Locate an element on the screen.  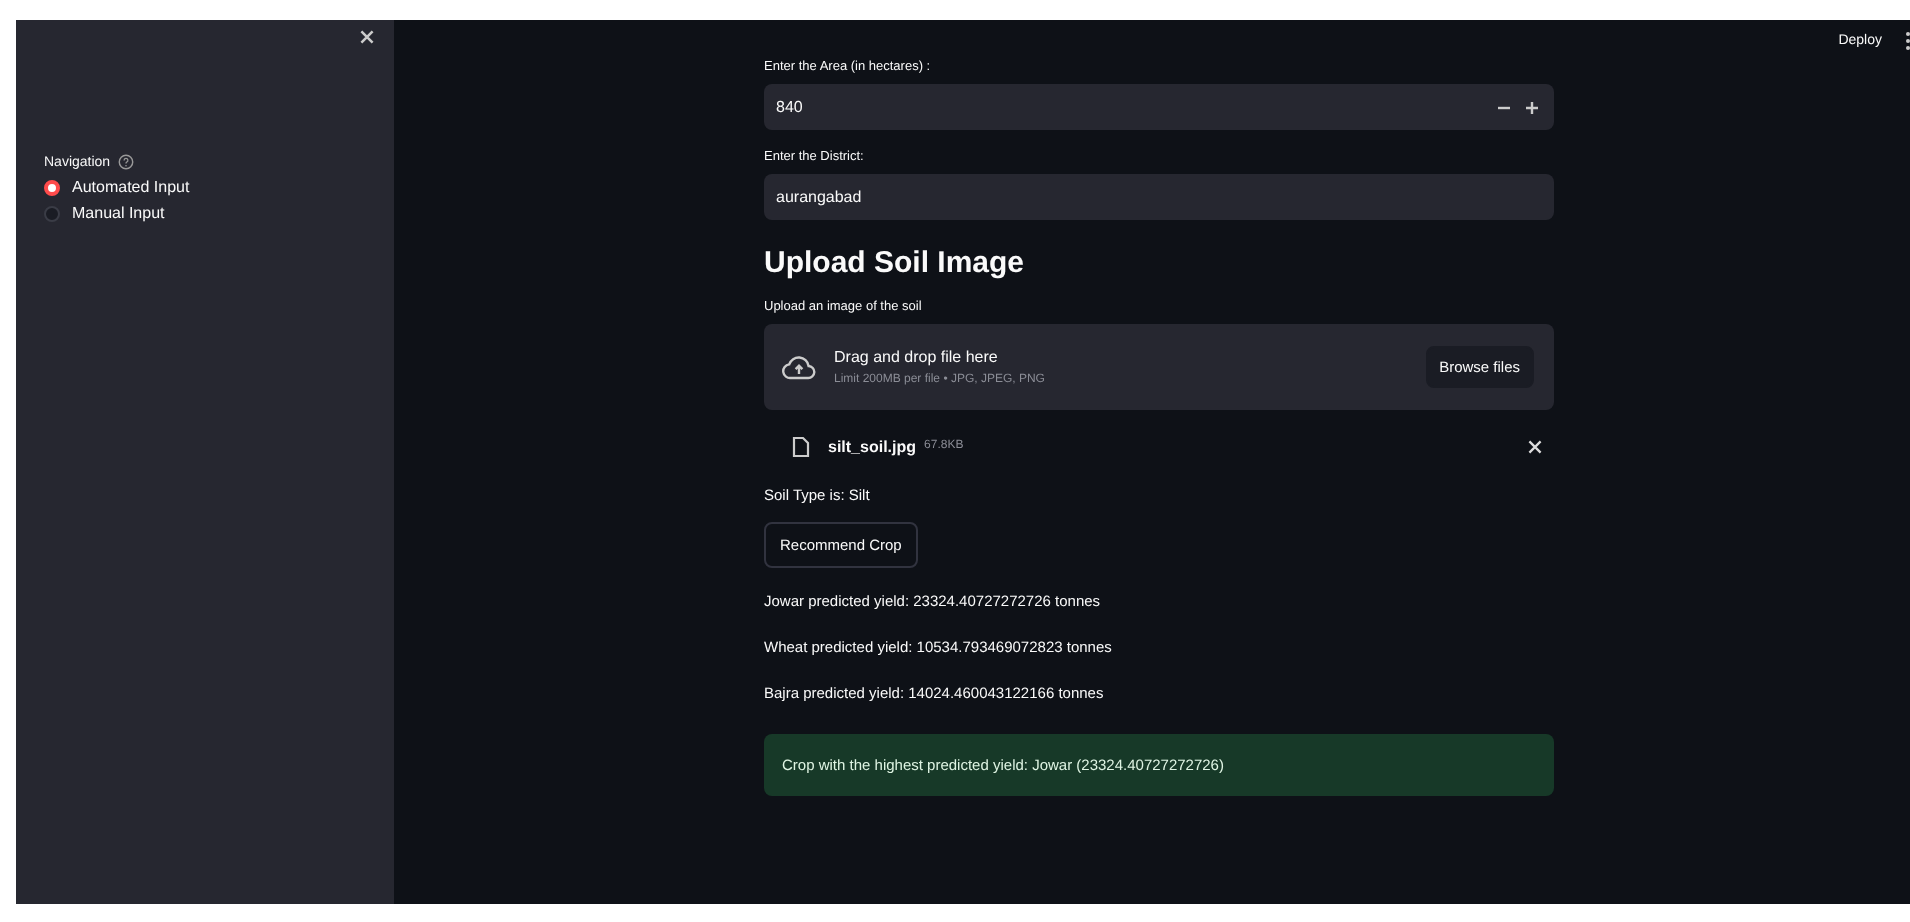
plus-icon is located at coordinates (1532, 107).